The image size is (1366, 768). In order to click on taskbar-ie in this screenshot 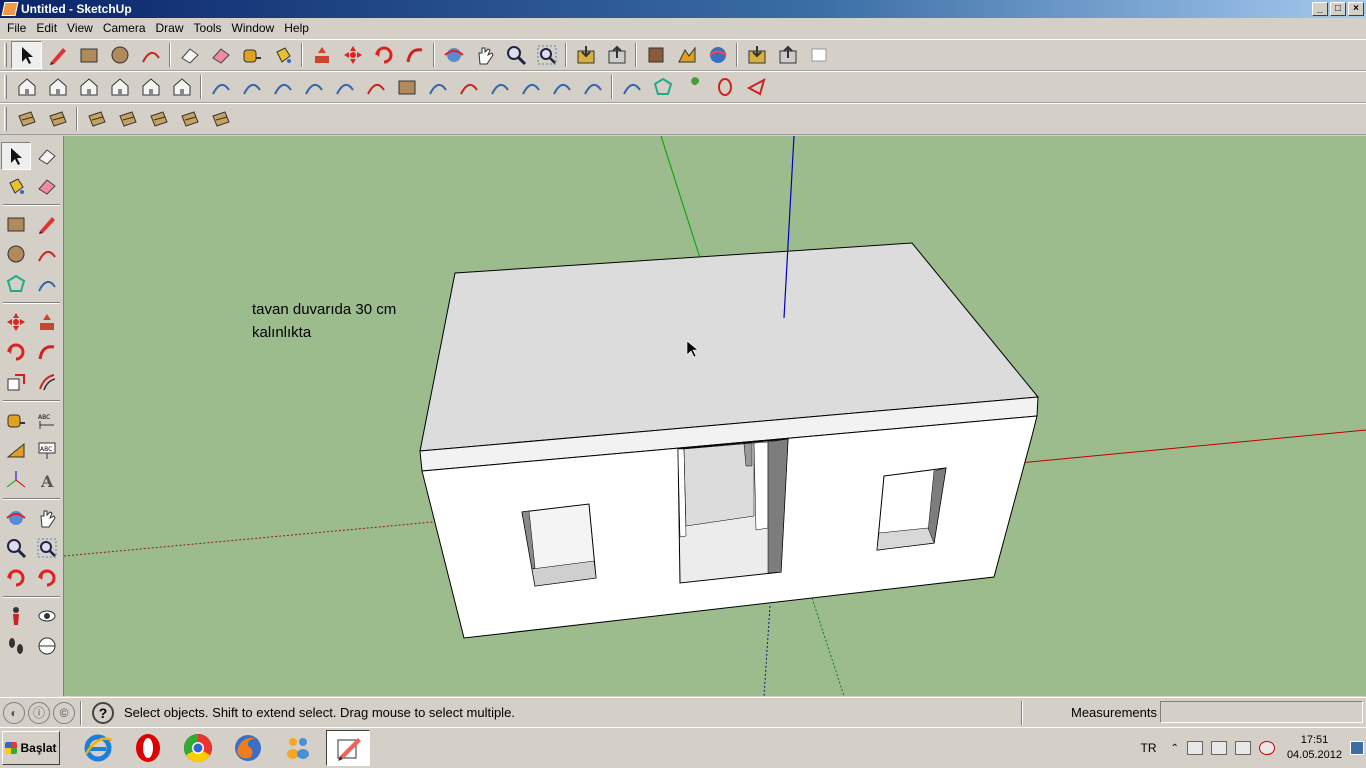, I will do `click(98, 748)`.